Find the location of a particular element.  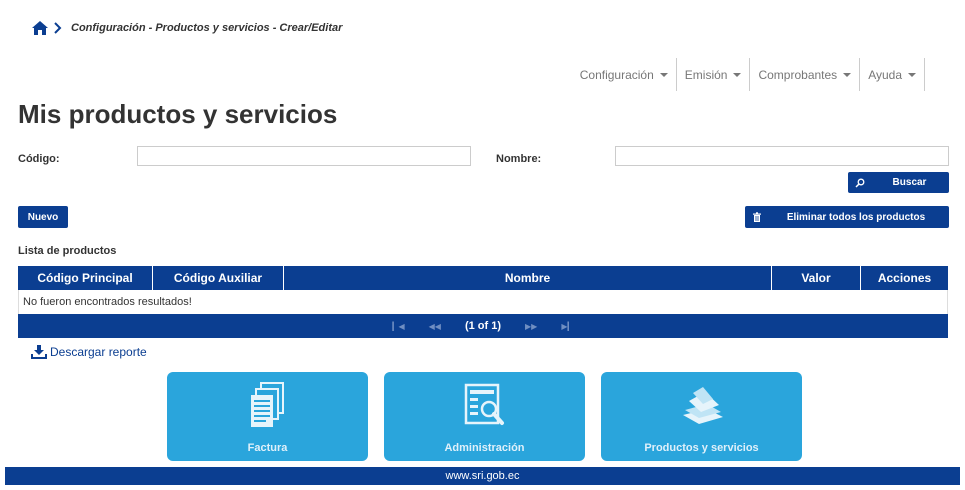

search-document-icon is located at coordinates (484, 404).